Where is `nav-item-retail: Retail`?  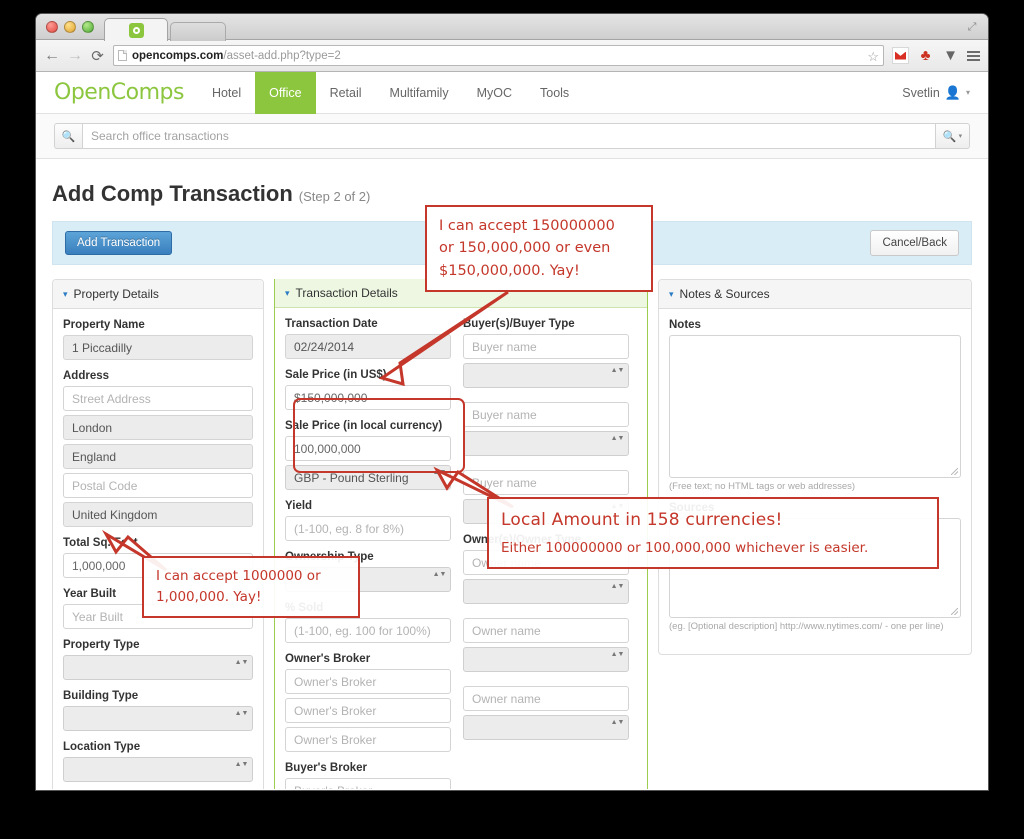
nav-item-retail: Retail is located at coordinates (346, 93).